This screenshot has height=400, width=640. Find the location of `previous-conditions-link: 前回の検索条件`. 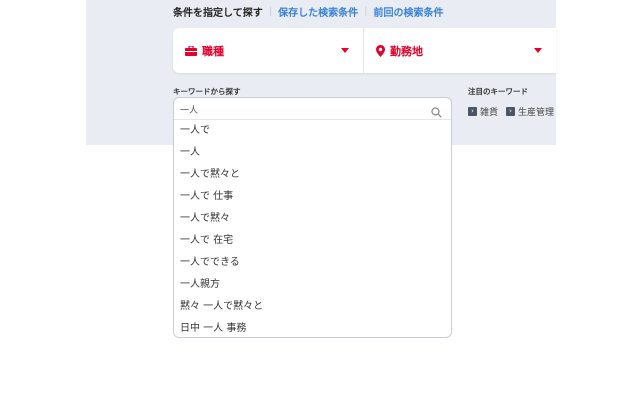

previous-conditions-link: 前回の検索条件 is located at coordinates (408, 11).